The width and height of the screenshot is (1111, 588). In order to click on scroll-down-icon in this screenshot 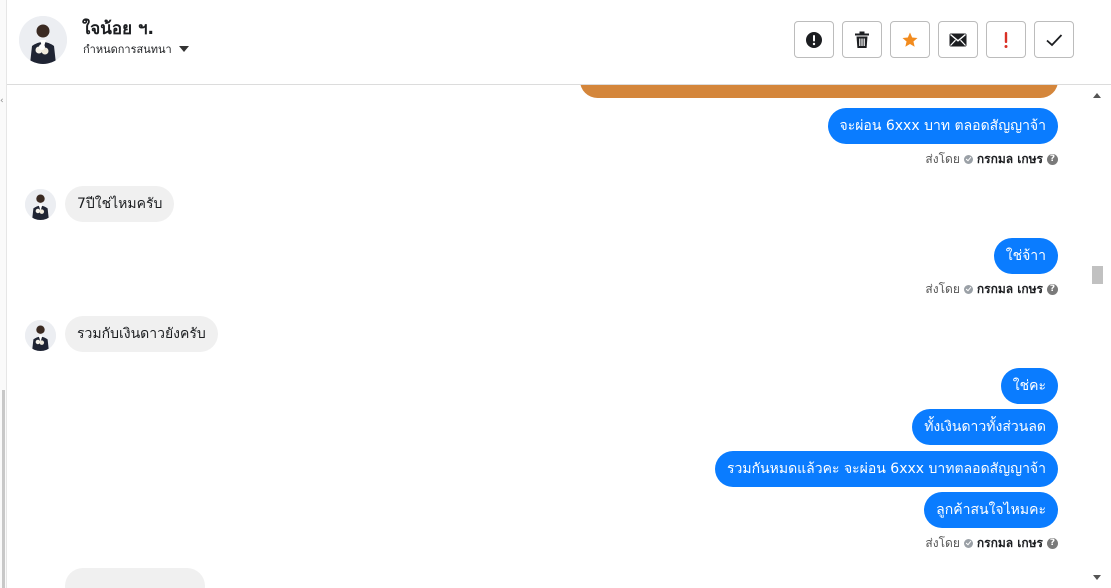, I will do `click(1097, 577)`.